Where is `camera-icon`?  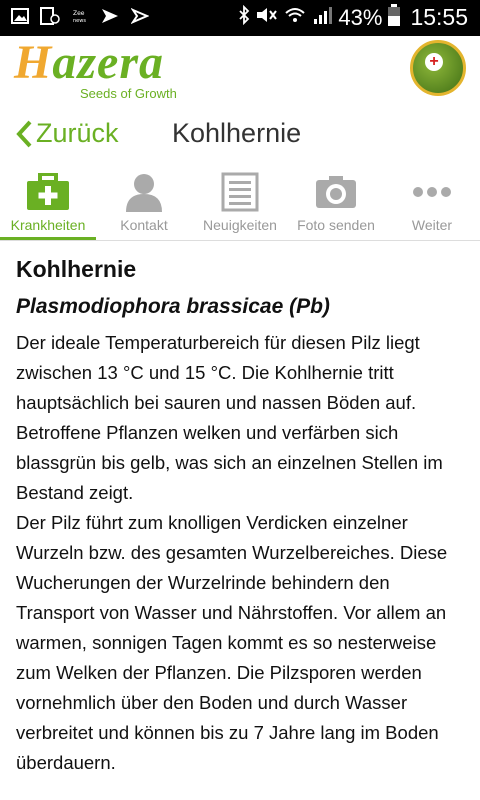
camera-icon is located at coordinates (336, 192).